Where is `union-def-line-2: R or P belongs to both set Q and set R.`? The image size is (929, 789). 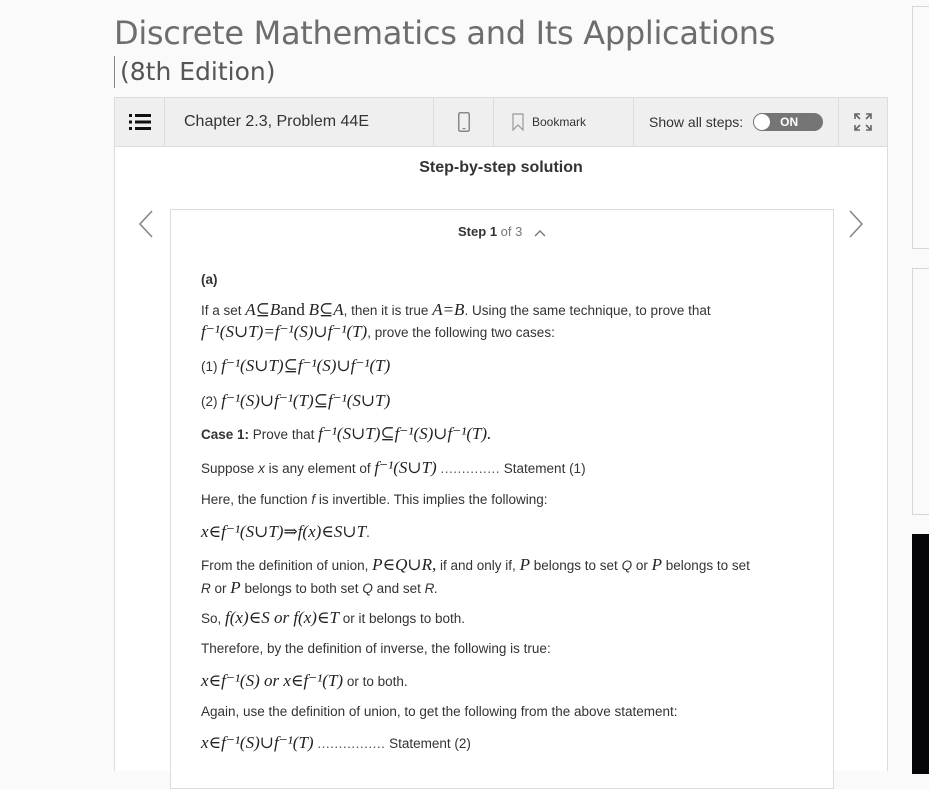 union-def-line-2: R or P belongs to both set Q and set R. is located at coordinates (319, 588).